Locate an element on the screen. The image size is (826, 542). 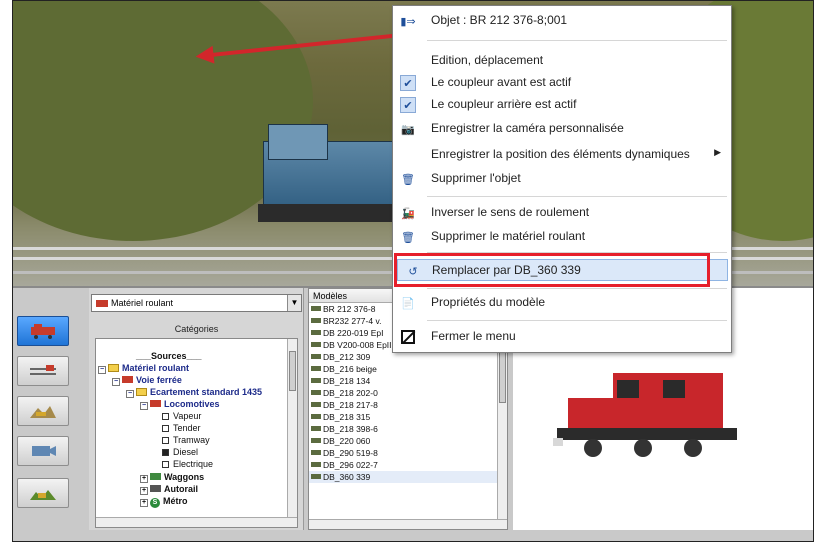
landscape-button is located at coordinates (43, 411).